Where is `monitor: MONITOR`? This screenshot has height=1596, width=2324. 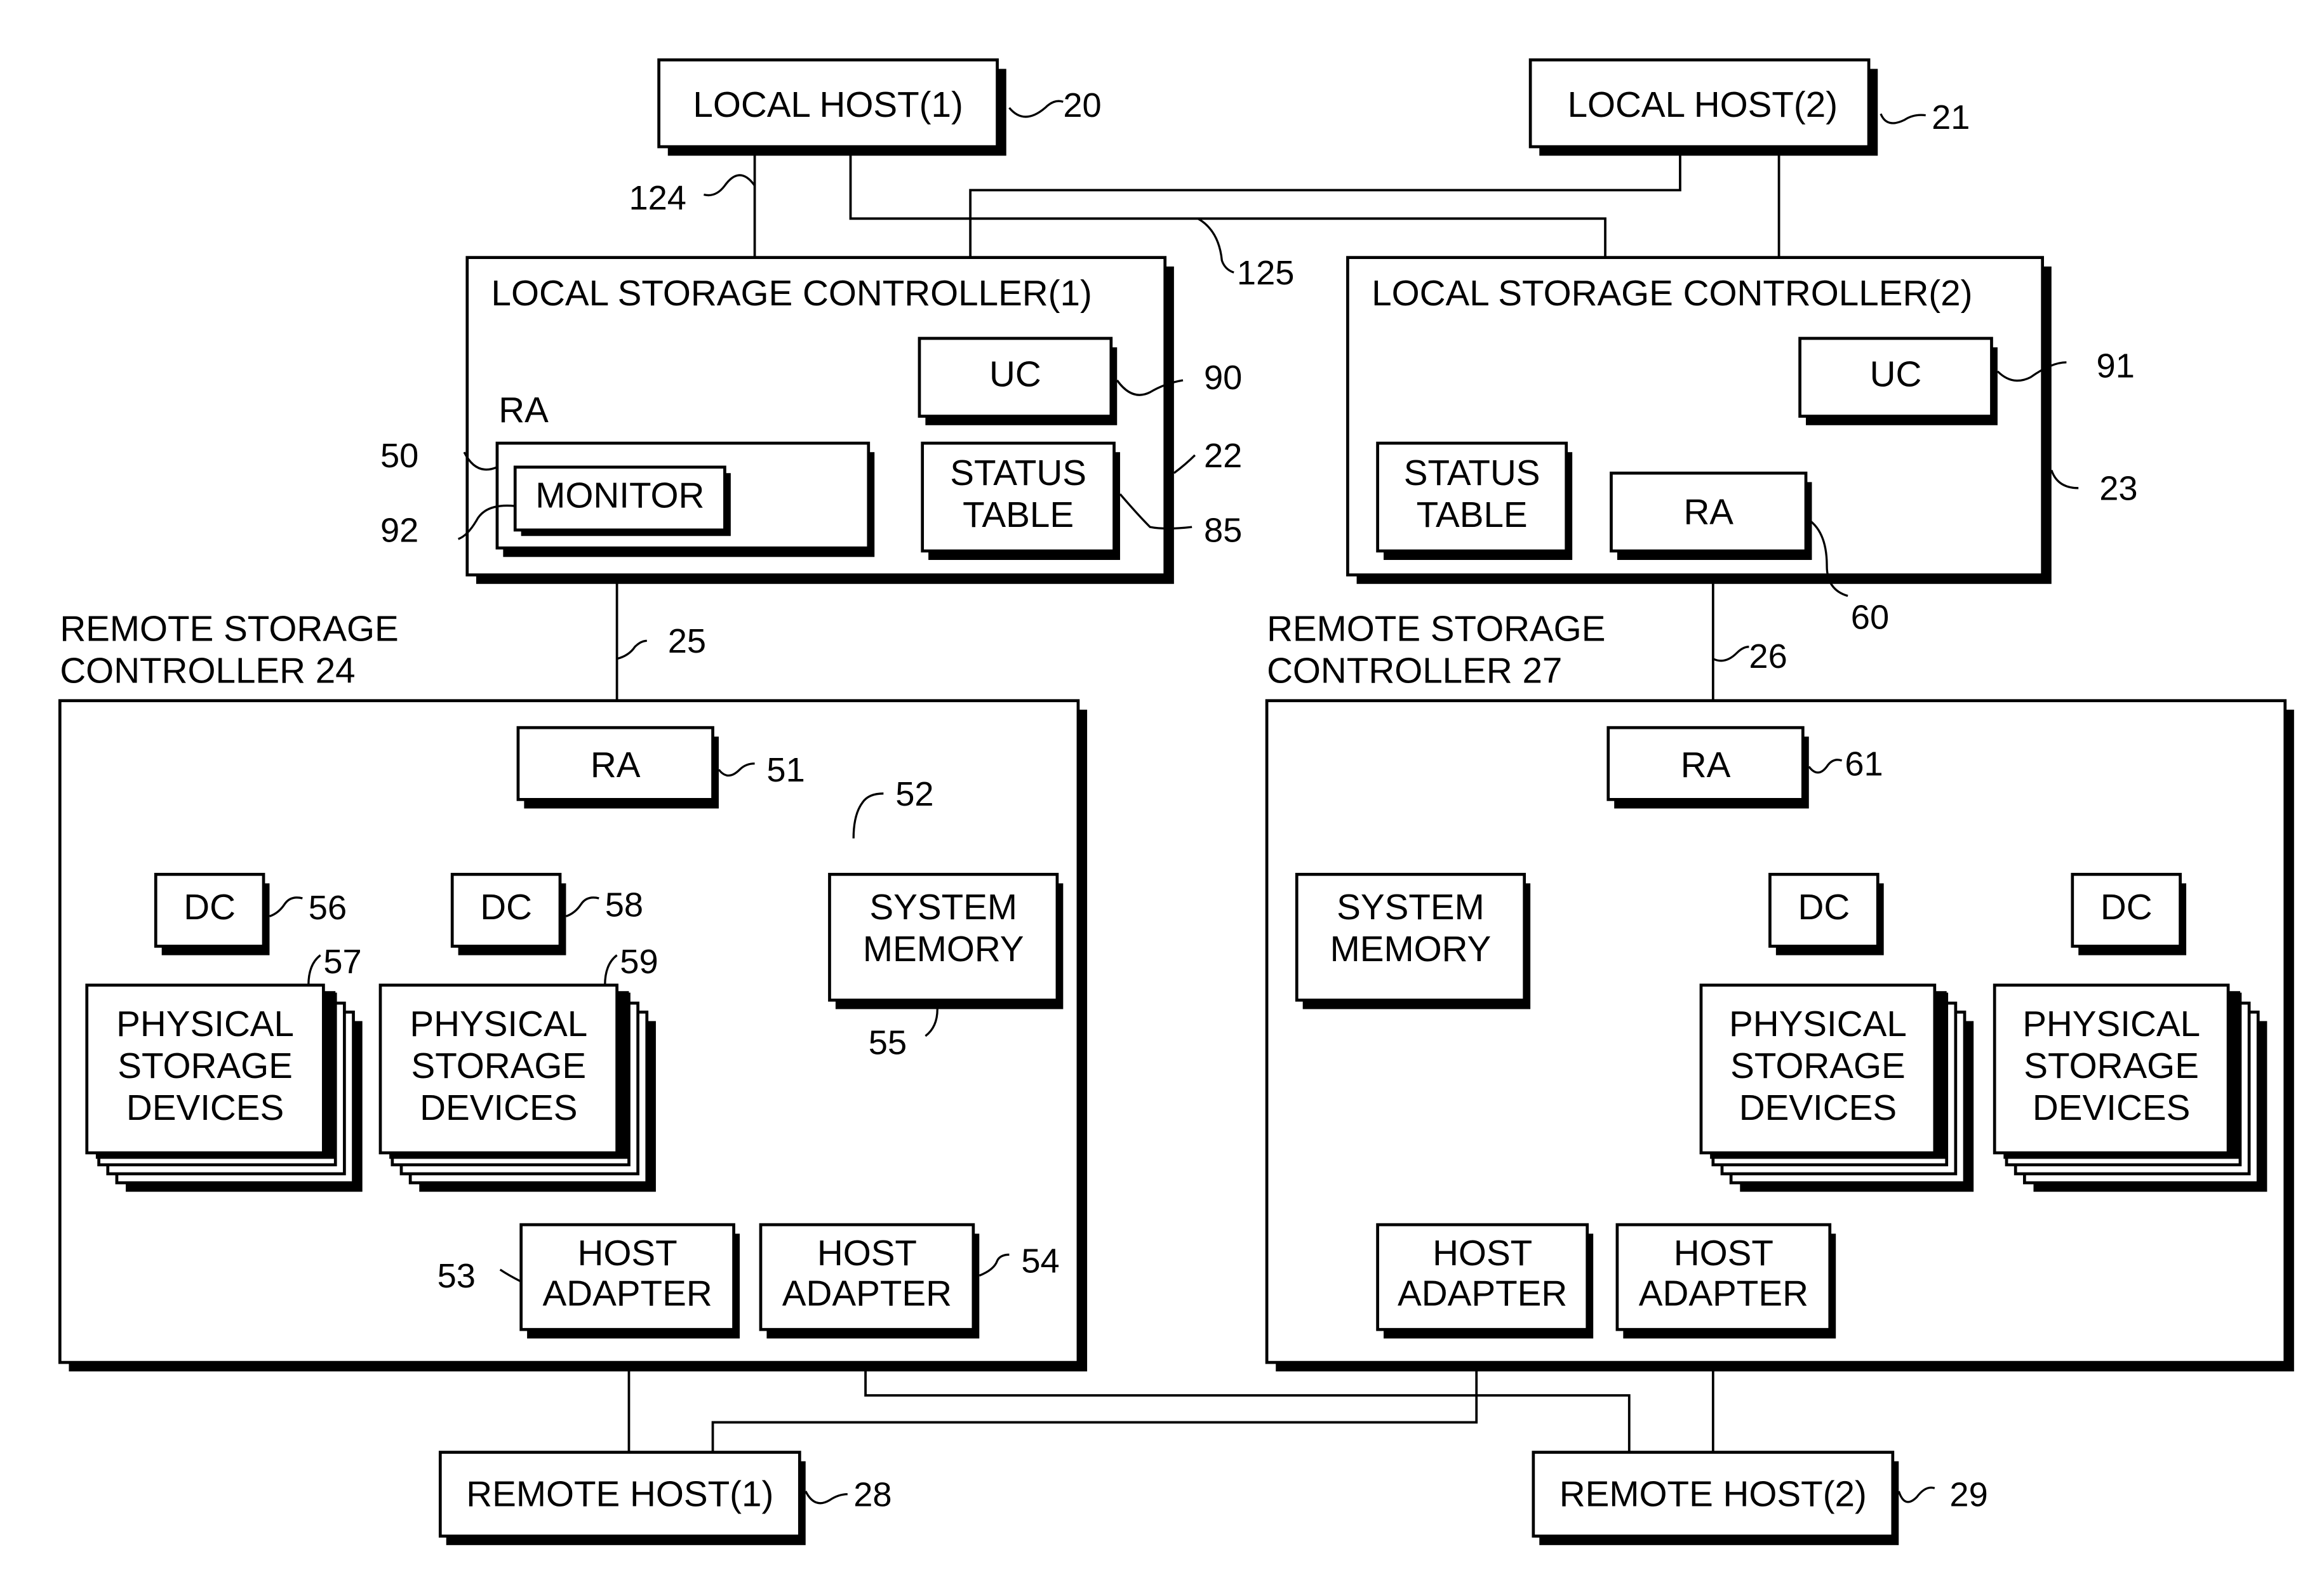
monitor: MONITOR is located at coordinates (622, 500).